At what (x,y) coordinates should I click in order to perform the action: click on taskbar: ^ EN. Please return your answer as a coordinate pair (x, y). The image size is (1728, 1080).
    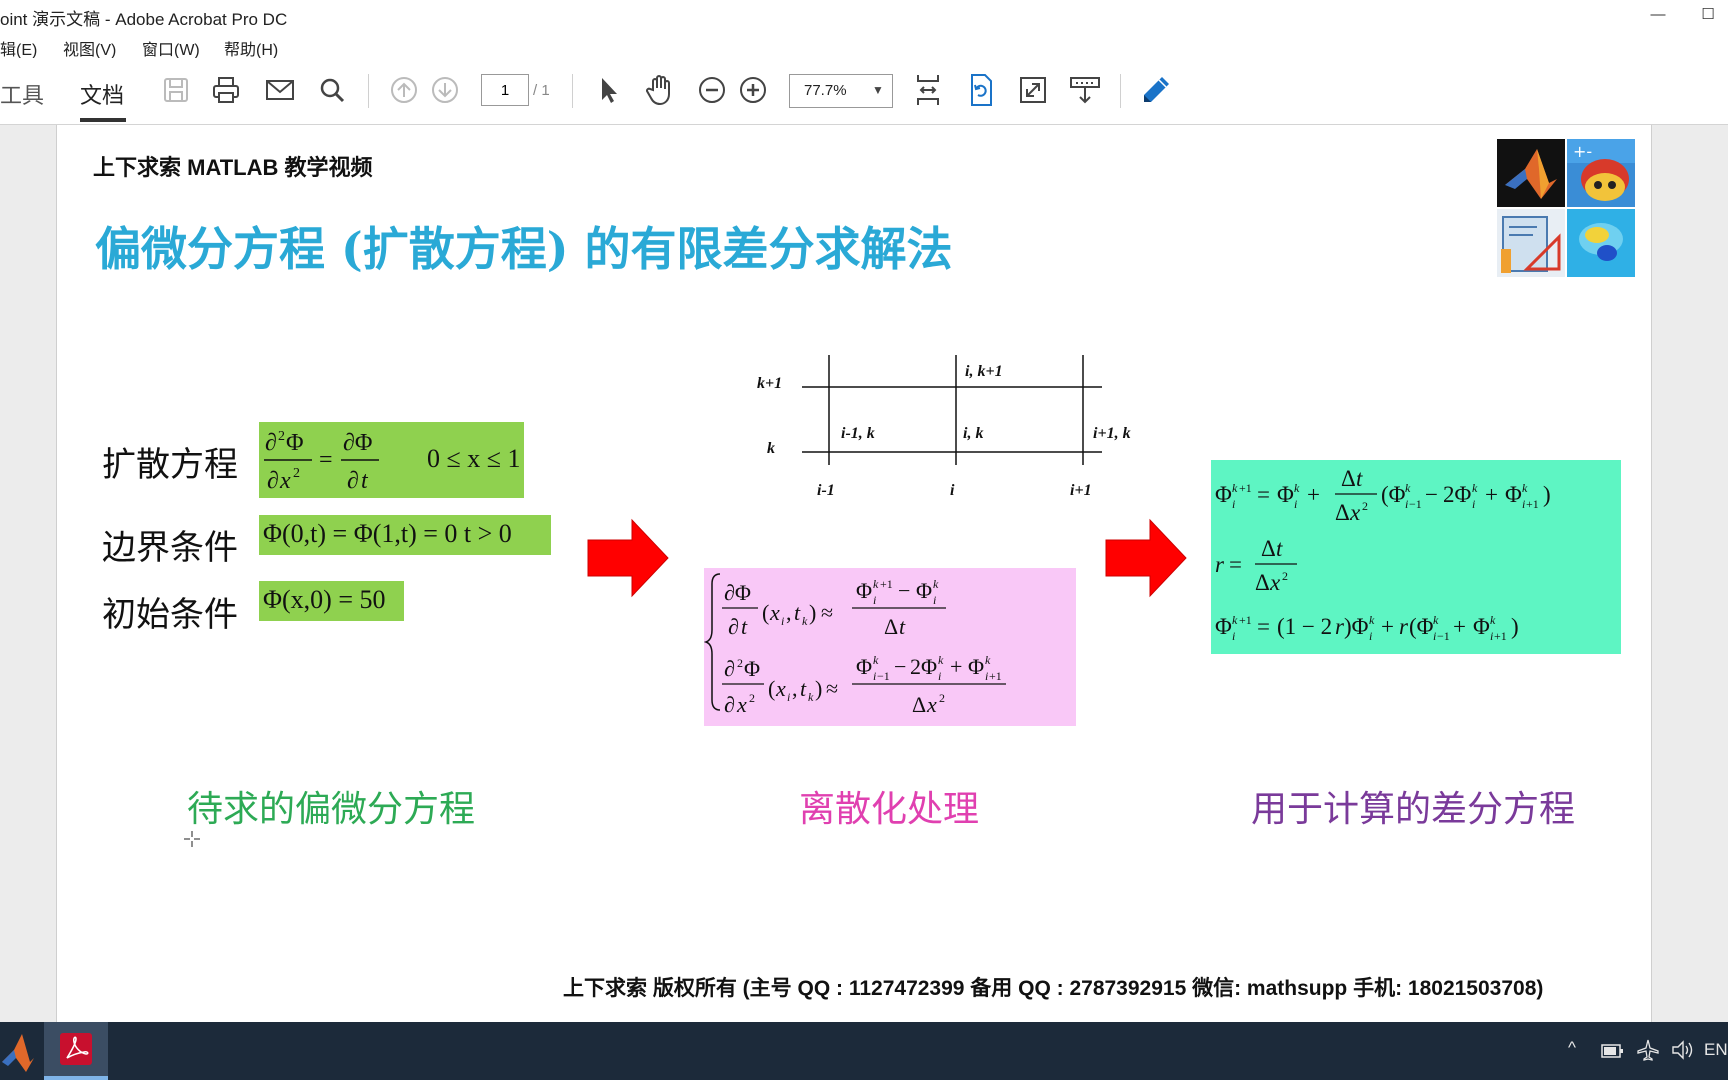
    Looking at the image, I should click on (864, 1051).